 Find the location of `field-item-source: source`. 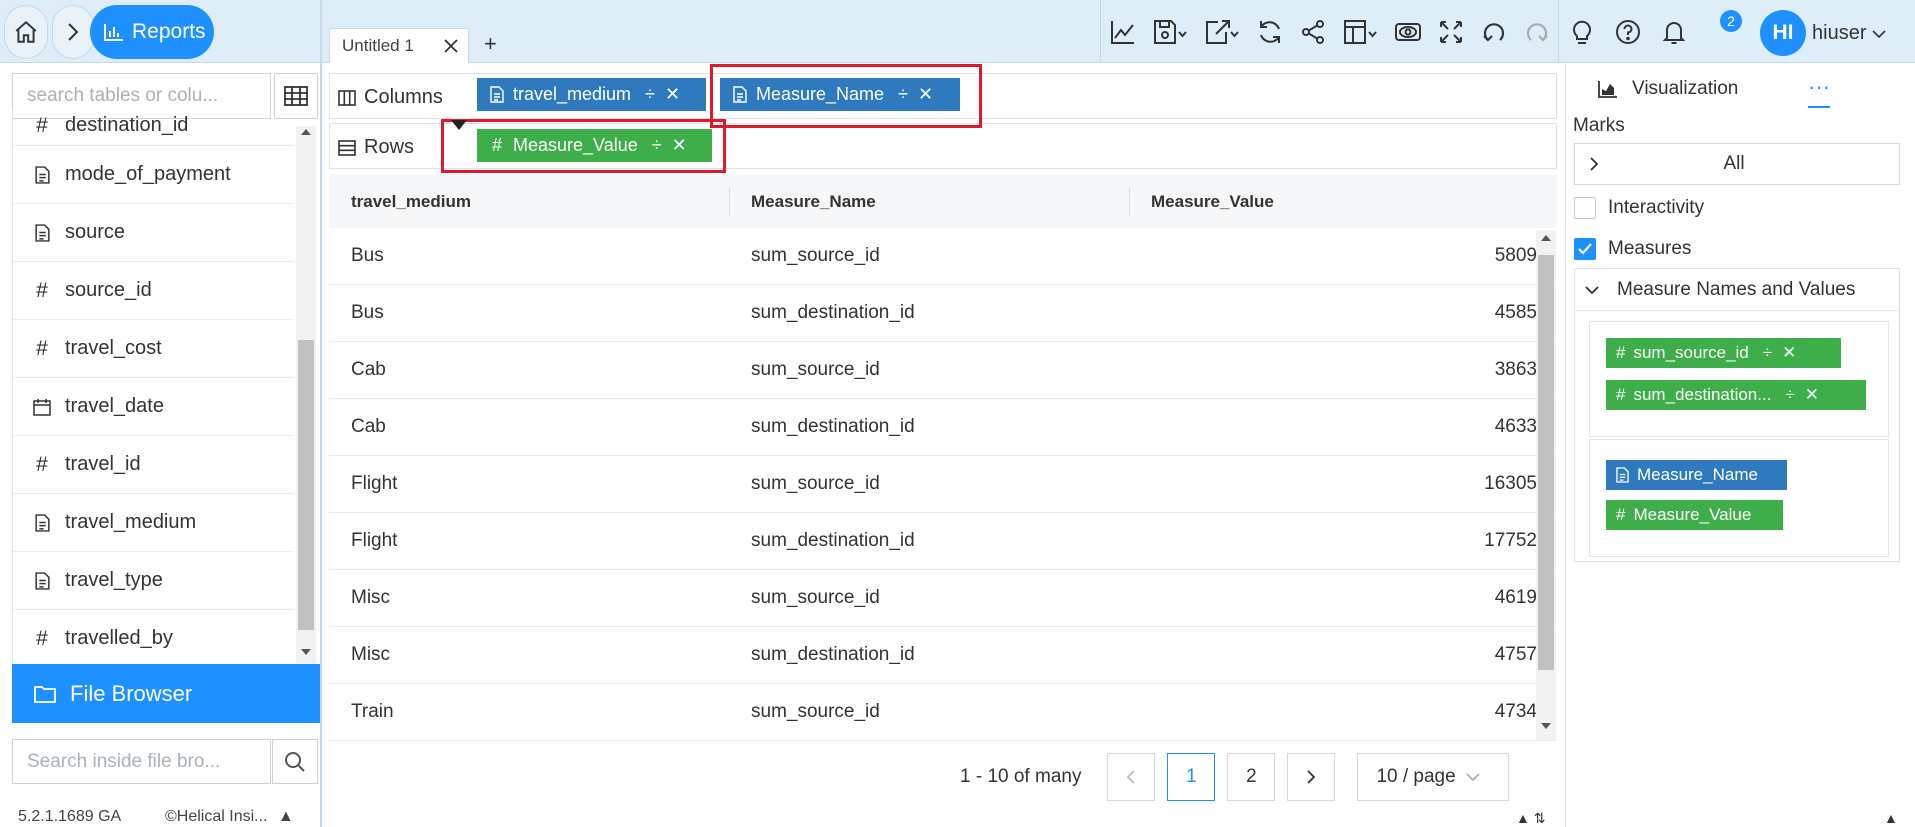

field-item-source: source is located at coordinates (153, 233).